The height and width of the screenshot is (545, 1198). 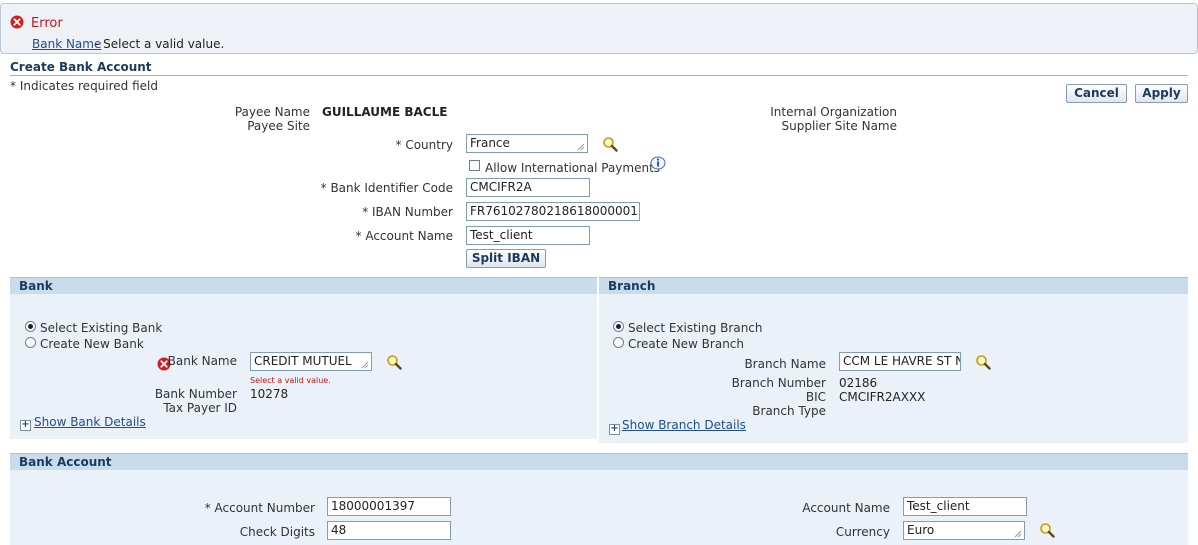 What do you see at coordinates (599, 28) in the screenshot?
I see `error-banner: Error Bank Name - Select a valid value.` at bounding box center [599, 28].